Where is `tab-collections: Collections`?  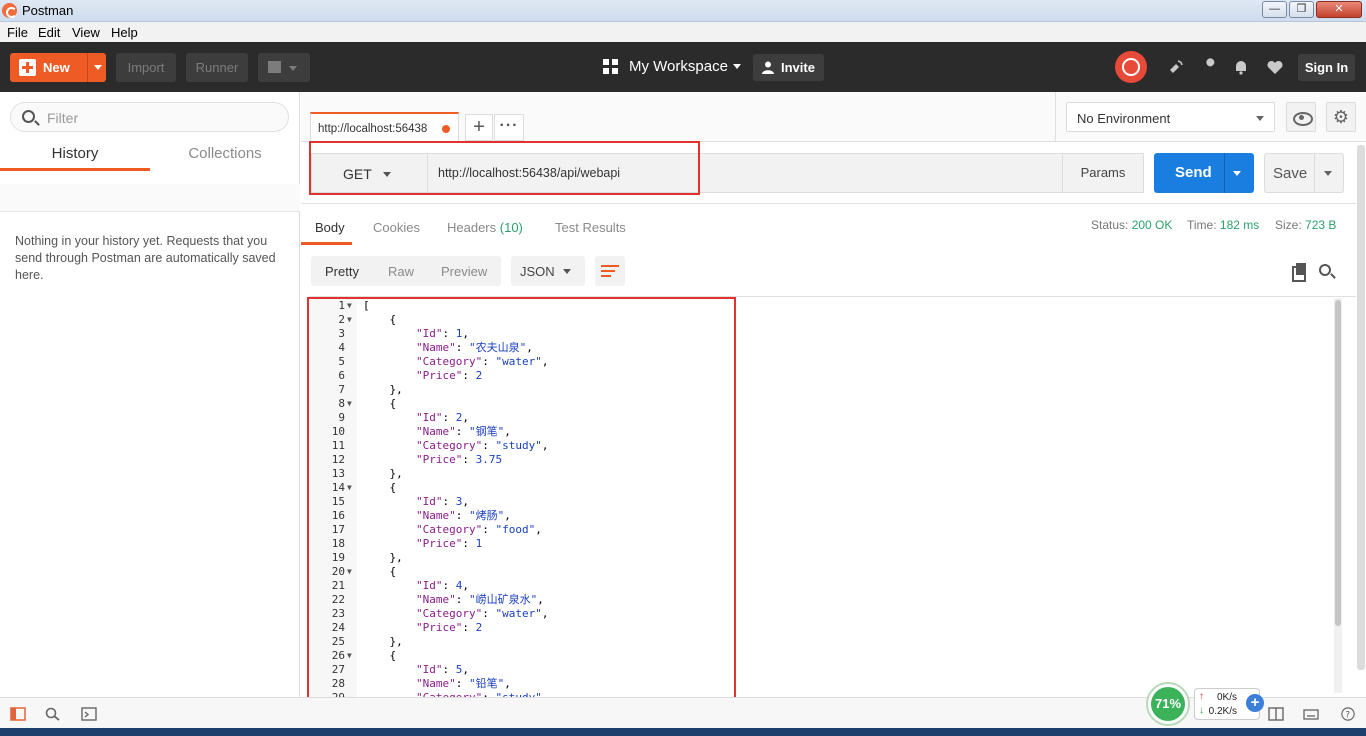
tab-collections: Collections is located at coordinates (225, 158).